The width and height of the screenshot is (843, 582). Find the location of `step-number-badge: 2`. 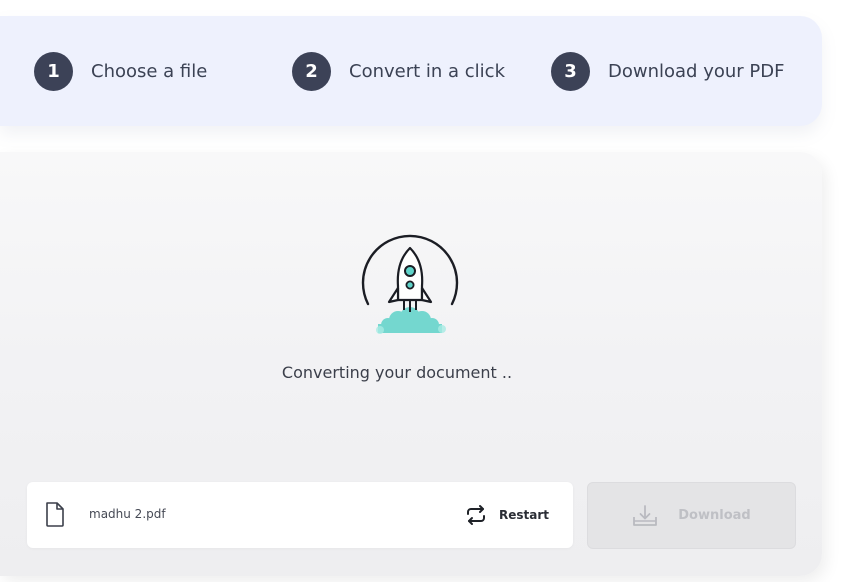

step-number-badge: 2 is located at coordinates (311, 71).